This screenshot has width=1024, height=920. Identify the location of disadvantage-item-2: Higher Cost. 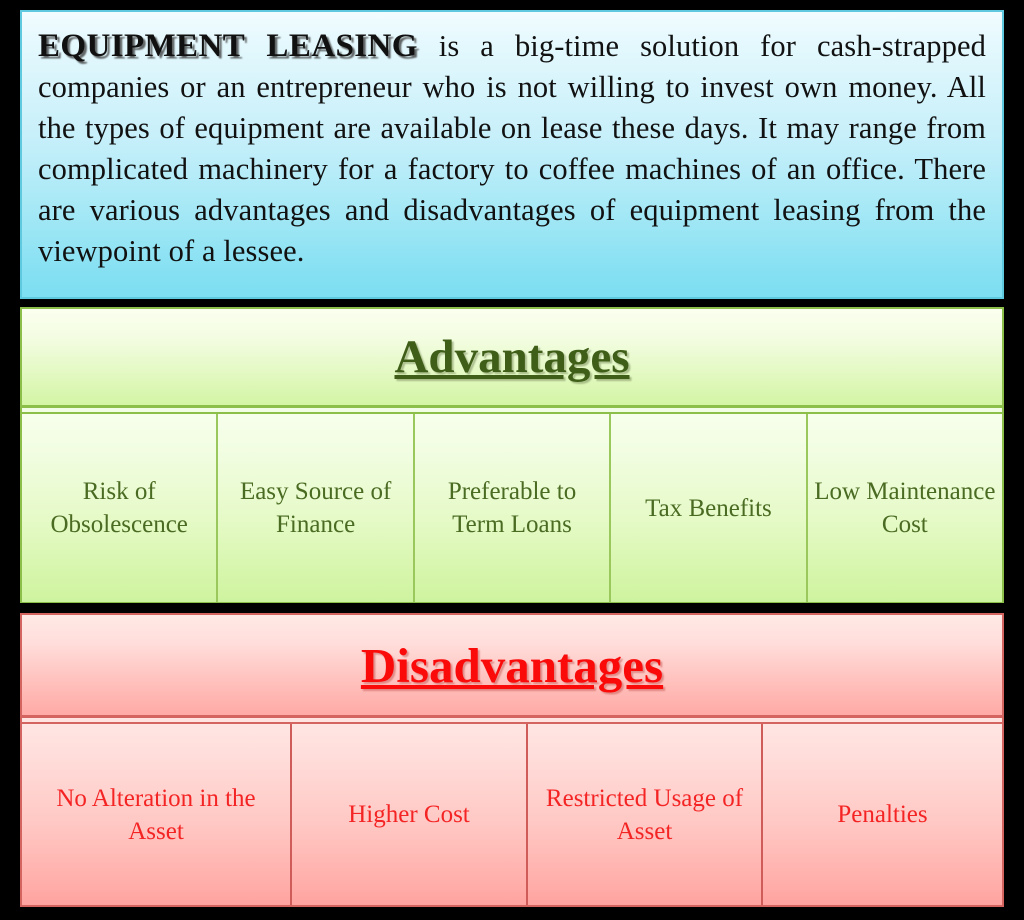
(410, 814).